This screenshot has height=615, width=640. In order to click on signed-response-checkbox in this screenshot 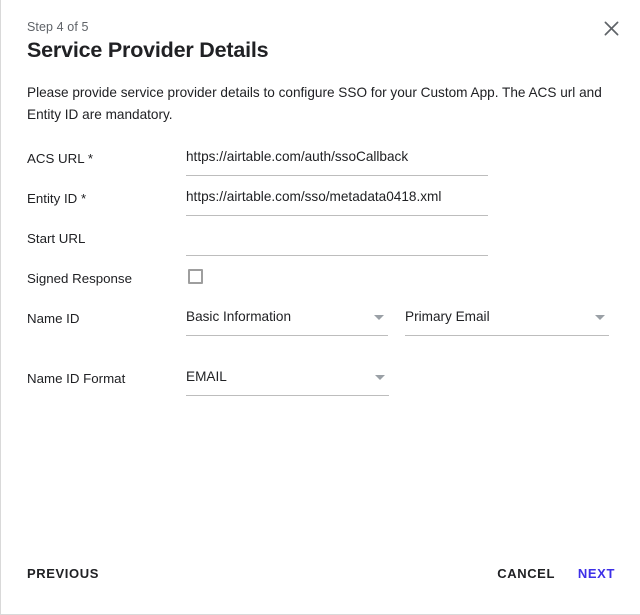, I will do `click(195, 276)`.